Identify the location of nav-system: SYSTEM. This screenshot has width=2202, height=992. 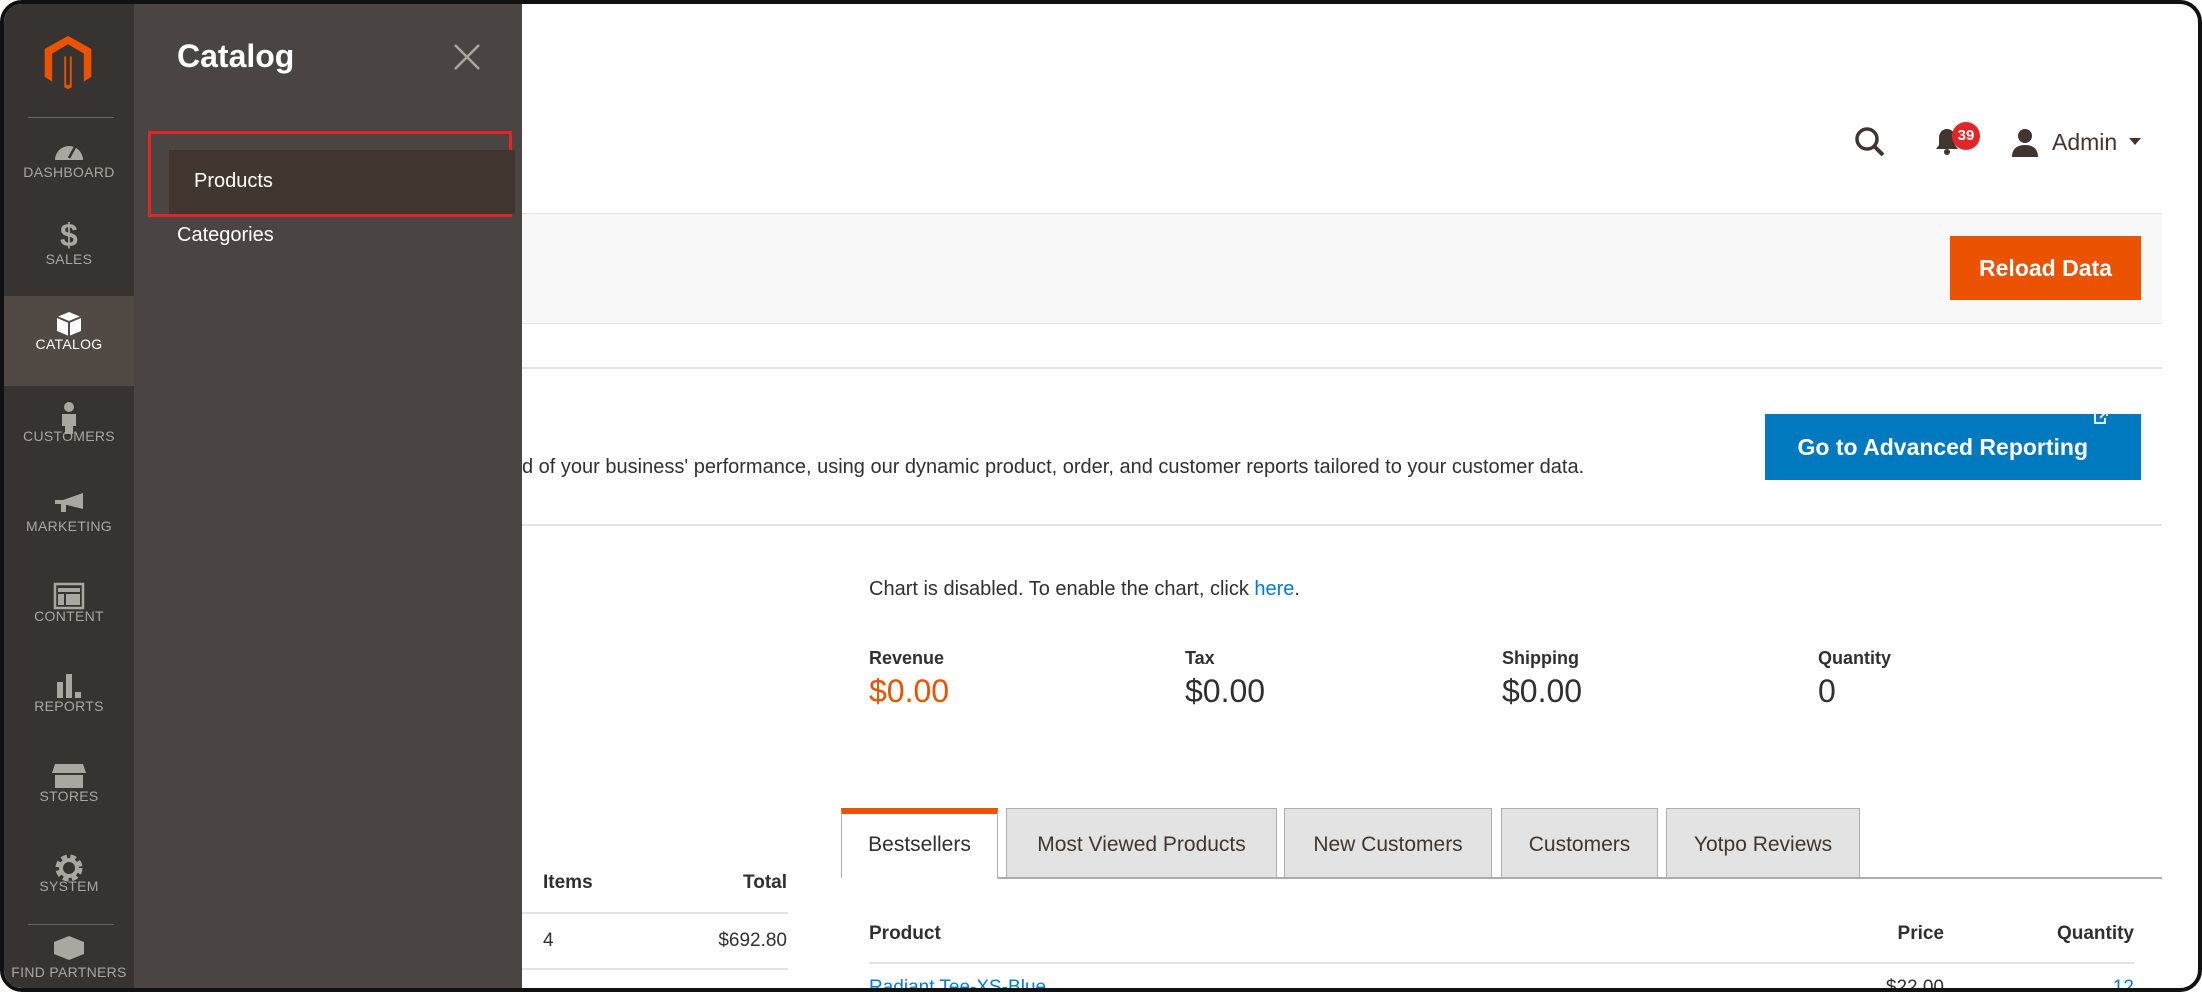
(69, 883).